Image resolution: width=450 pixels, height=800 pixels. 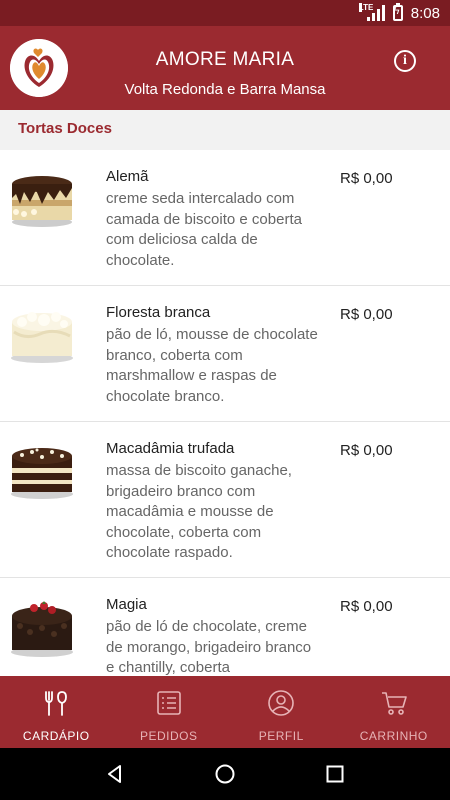 What do you see at coordinates (158, 312) in the screenshot?
I see `item-name: Floresta branca` at bounding box center [158, 312].